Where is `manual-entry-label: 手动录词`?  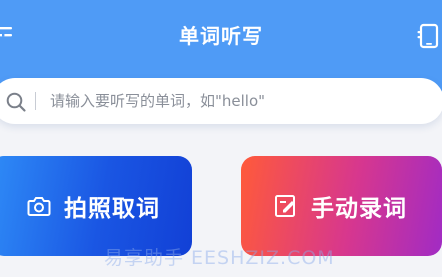
manual-entry-label: 手动录词 is located at coordinates (359, 209).